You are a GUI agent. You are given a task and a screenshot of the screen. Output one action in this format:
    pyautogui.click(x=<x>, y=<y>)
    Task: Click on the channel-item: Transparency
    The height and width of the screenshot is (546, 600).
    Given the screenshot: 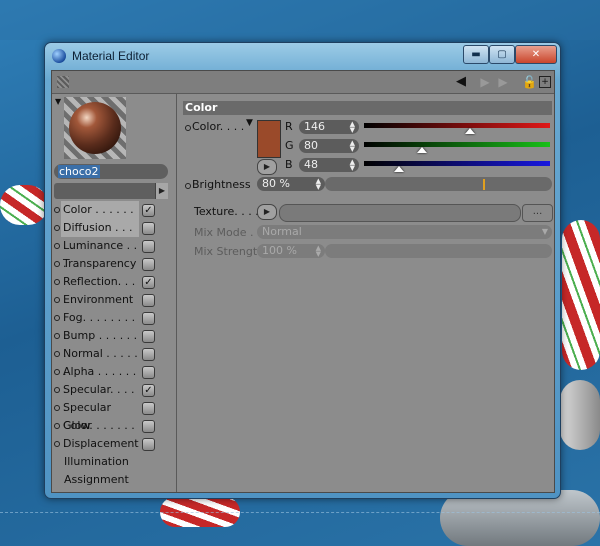 What is the action you would take?
    pyautogui.click(x=113, y=264)
    